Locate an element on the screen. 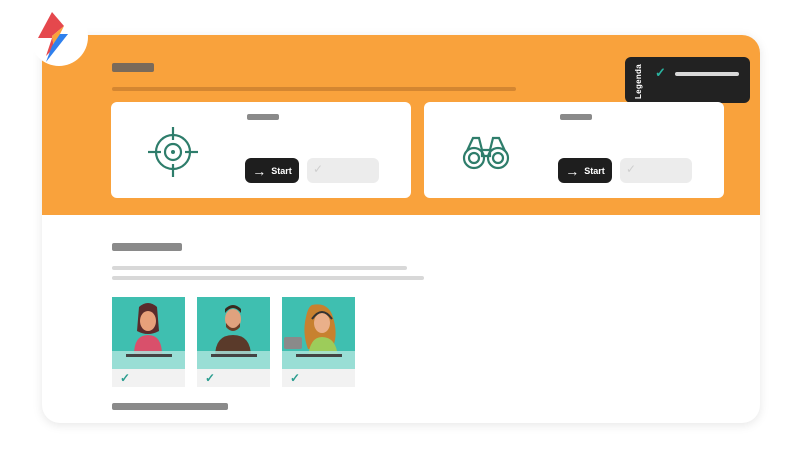 The height and width of the screenshot is (450, 800). section-title-placeholder is located at coordinates (147, 247).